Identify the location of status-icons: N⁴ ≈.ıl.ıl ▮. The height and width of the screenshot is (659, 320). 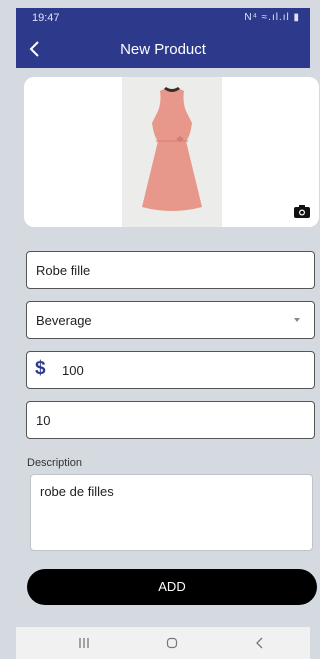
(272, 17).